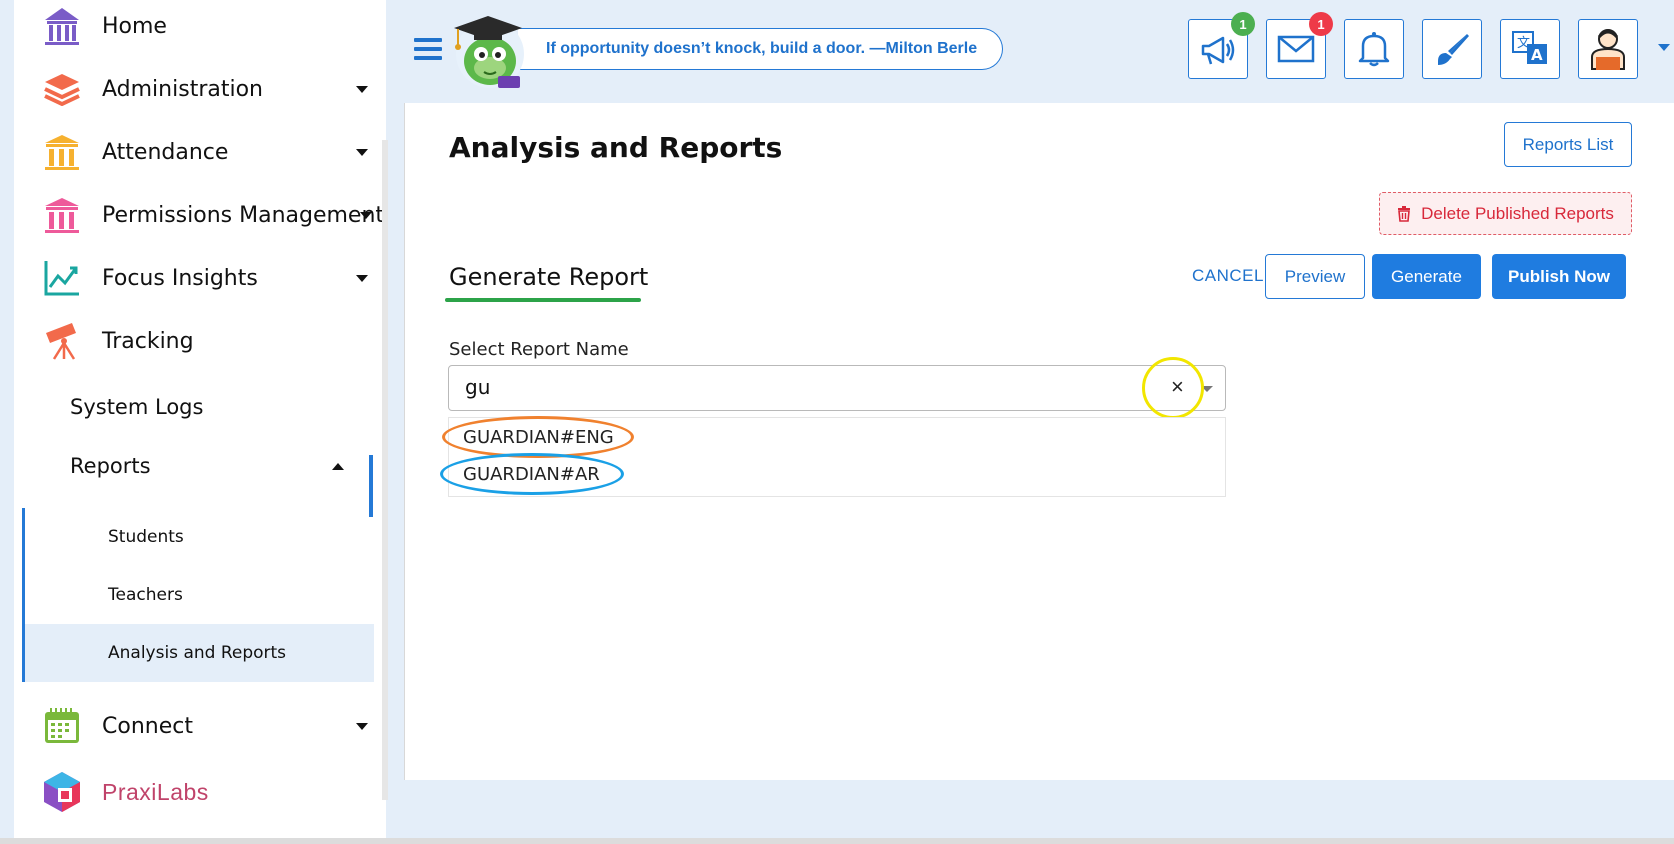 This screenshot has width=1674, height=844. Describe the element at coordinates (62, 26) in the screenshot. I see `home-icon` at that location.